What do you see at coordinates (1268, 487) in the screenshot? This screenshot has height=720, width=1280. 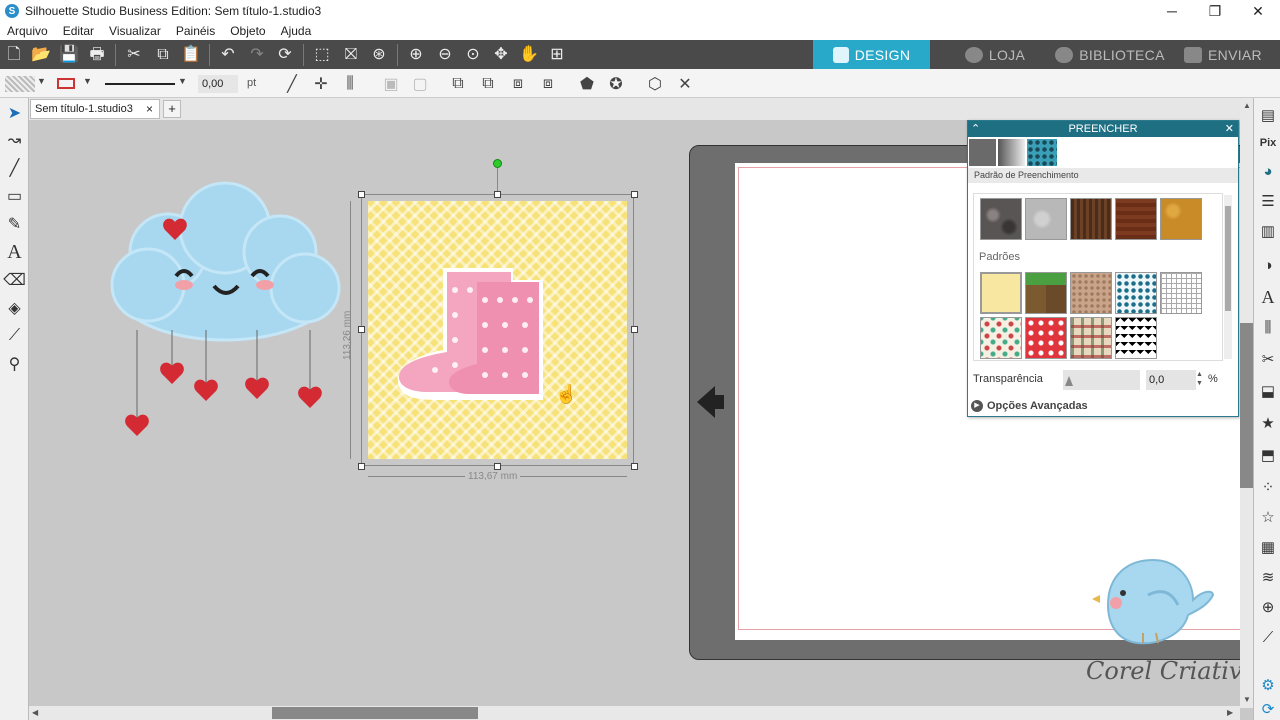 I see `dots-icon: ⁘` at bounding box center [1268, 487].